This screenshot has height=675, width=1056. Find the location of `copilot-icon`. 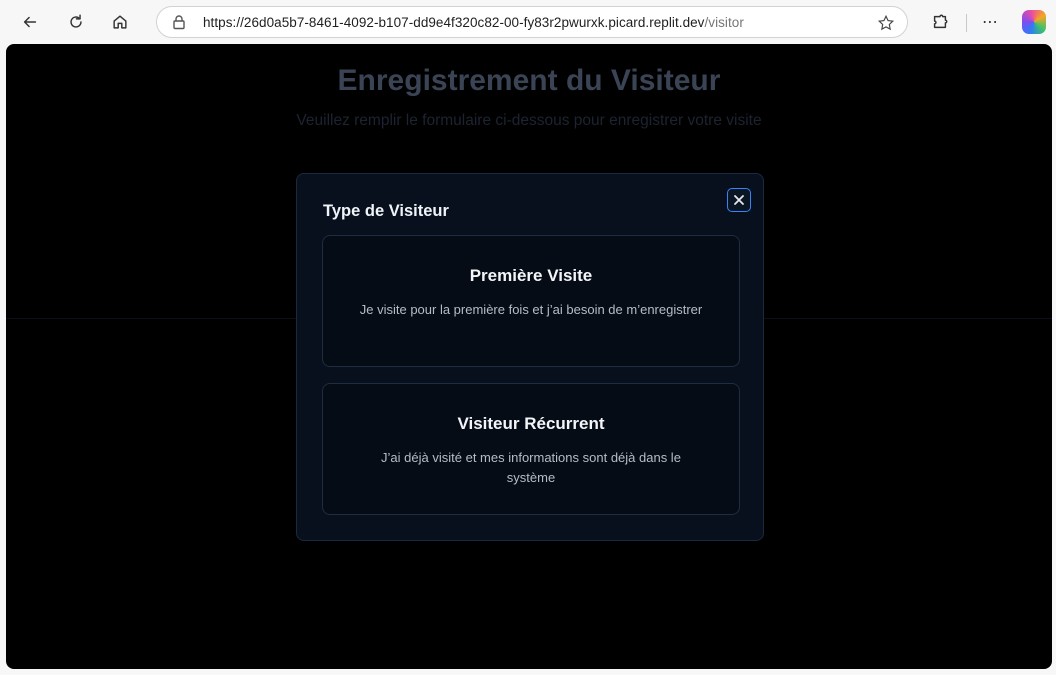

copilot-icon is located at coordinates (1034, 22).